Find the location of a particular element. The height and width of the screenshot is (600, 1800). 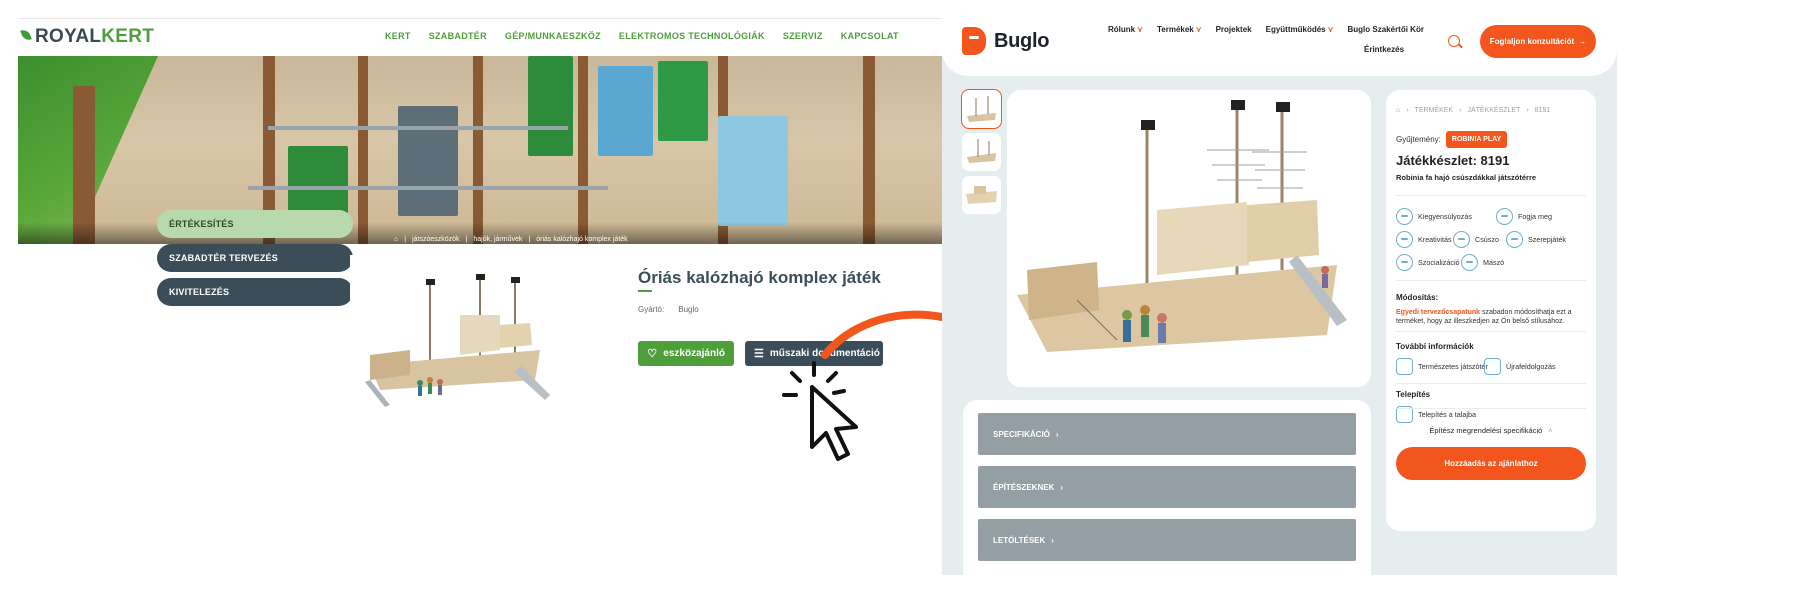

info-natural-playground: Természetes játszótér is located at coordinates (1442, 366).